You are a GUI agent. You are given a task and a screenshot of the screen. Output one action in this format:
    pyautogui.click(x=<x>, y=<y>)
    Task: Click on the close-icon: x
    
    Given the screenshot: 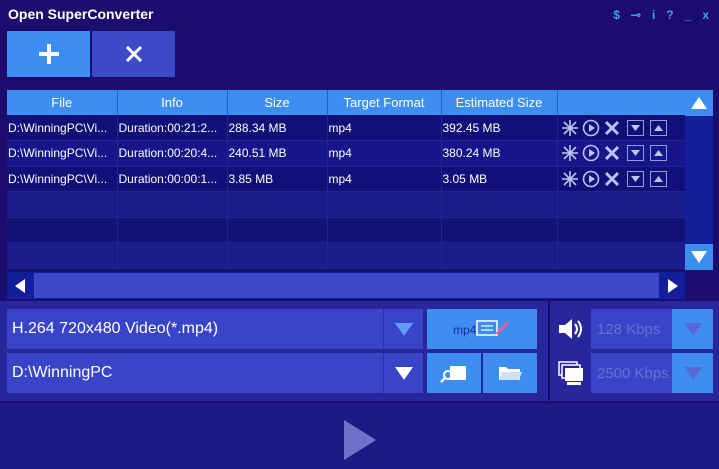 What is the action you would take?
    pyautogui.click(x=705, y=15)
    